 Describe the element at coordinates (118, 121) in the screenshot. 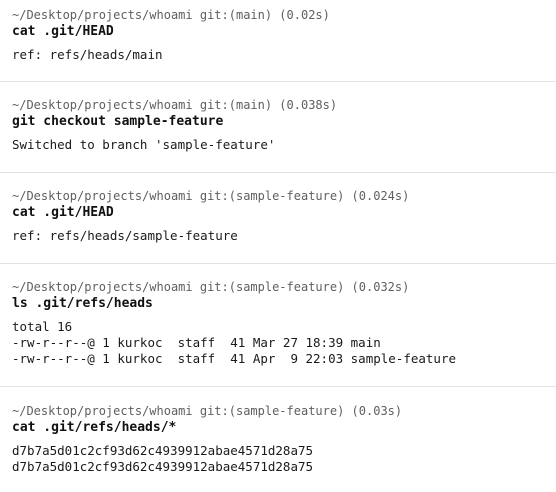

I see `command-line: git checkout sample-feature` at that location.